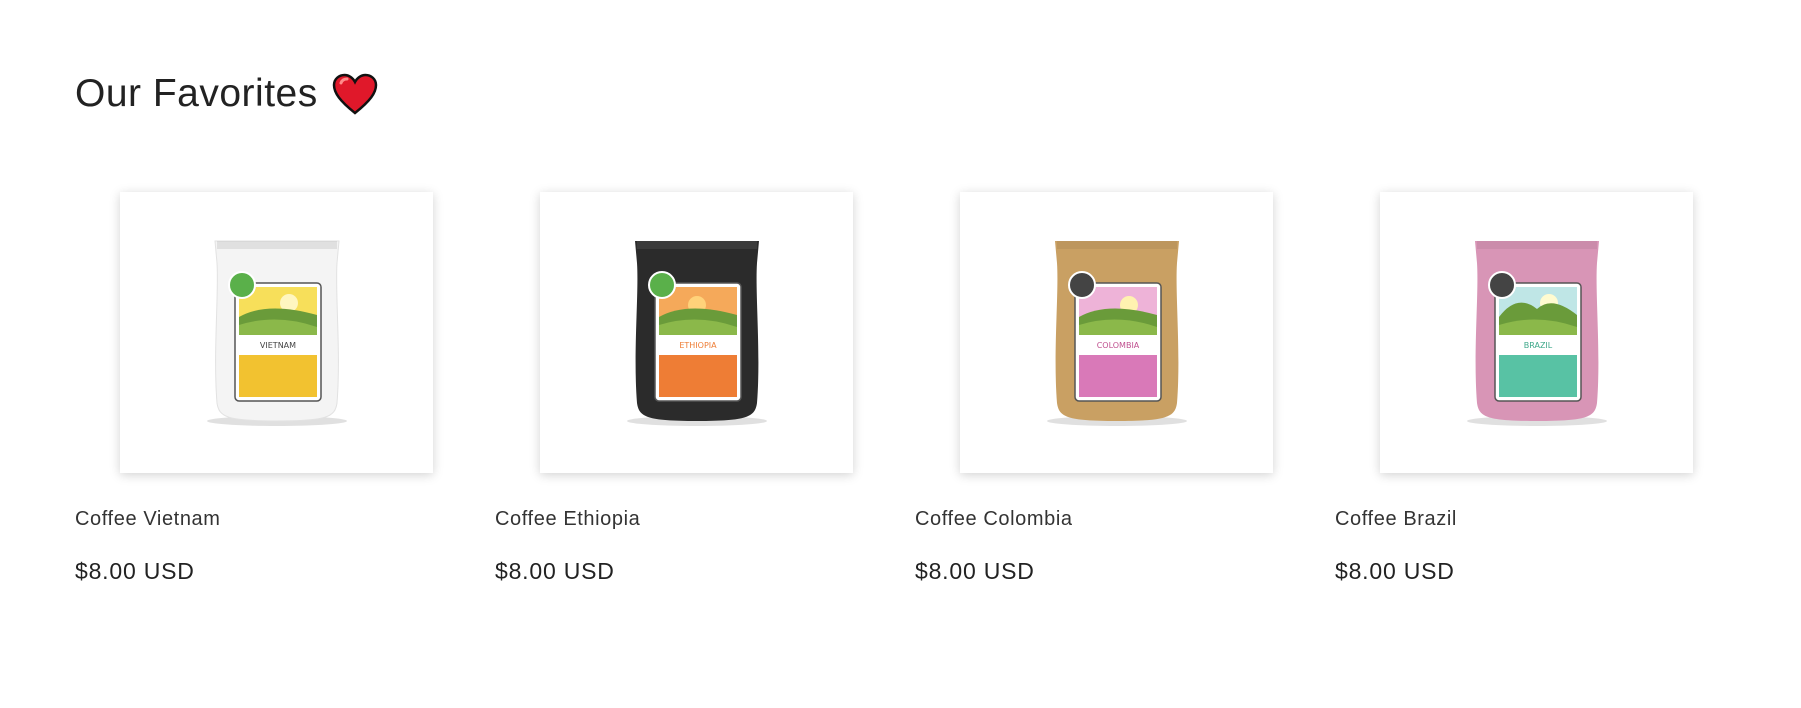  Describe the element at coordinates (698, 345) in the screenshot. I see `bag-origin-label: ETHIOPIA` at that location.